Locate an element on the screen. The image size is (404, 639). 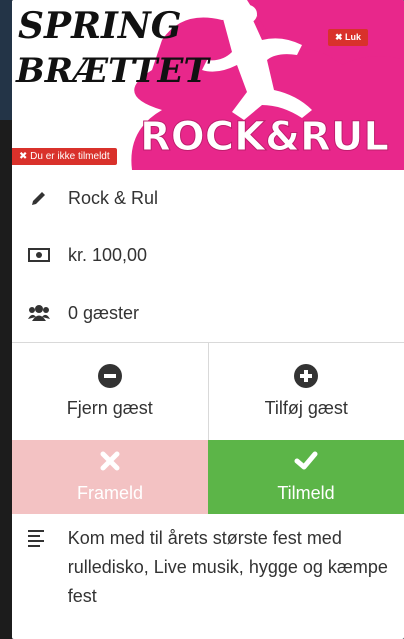
times-icon is located at coordinates (110, 463).